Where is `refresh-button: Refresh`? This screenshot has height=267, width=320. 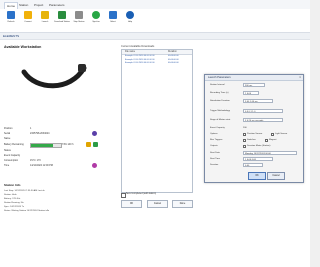
refresh-button: Refresh is located at coordinates (11, 20).